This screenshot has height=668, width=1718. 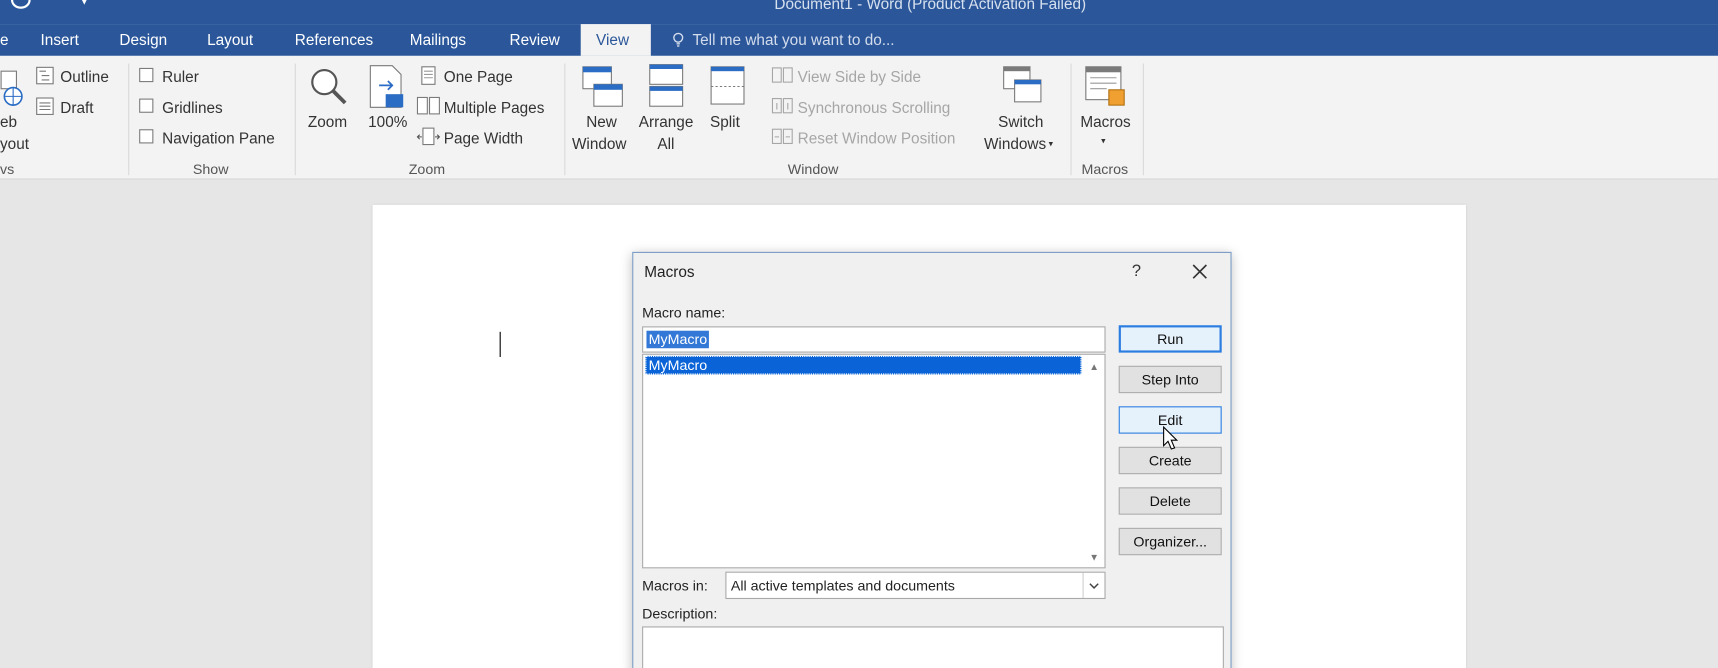 I want to click on macros-button: Macros, so click(x=1105, y=122).